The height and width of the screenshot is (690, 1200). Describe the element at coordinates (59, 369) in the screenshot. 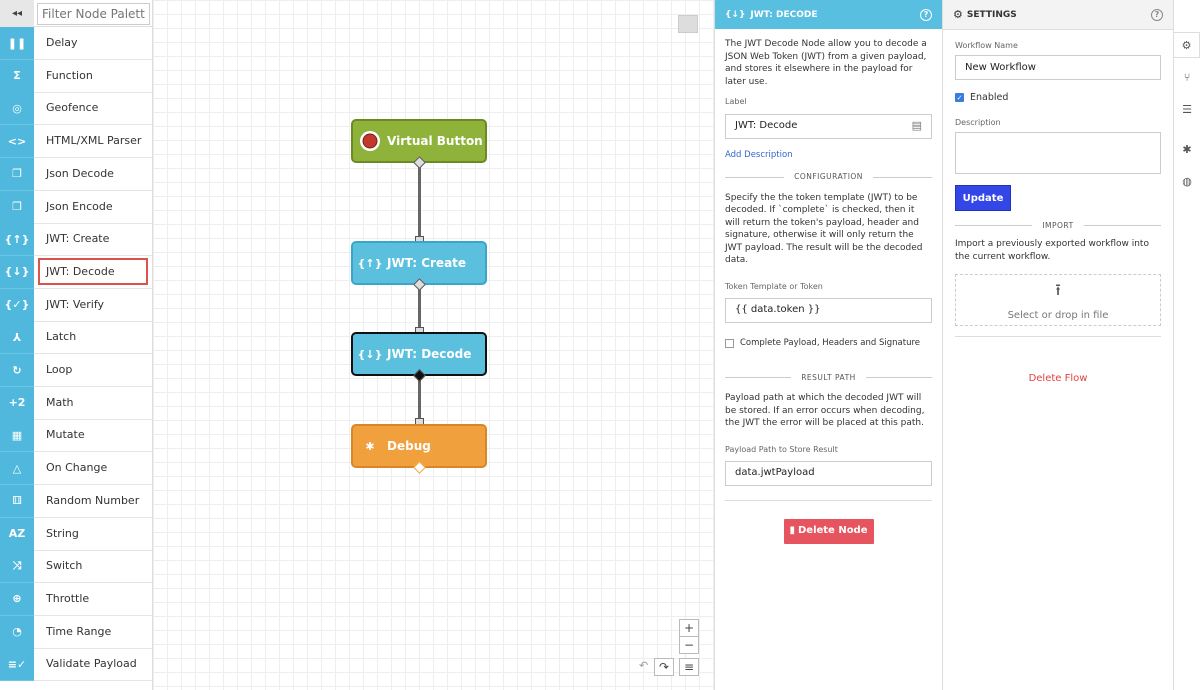

I see `palette-item-label: Loop` at that location.